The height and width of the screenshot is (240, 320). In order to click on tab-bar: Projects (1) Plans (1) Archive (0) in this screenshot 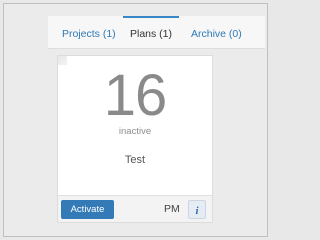, I will do `click(156, 32)`.